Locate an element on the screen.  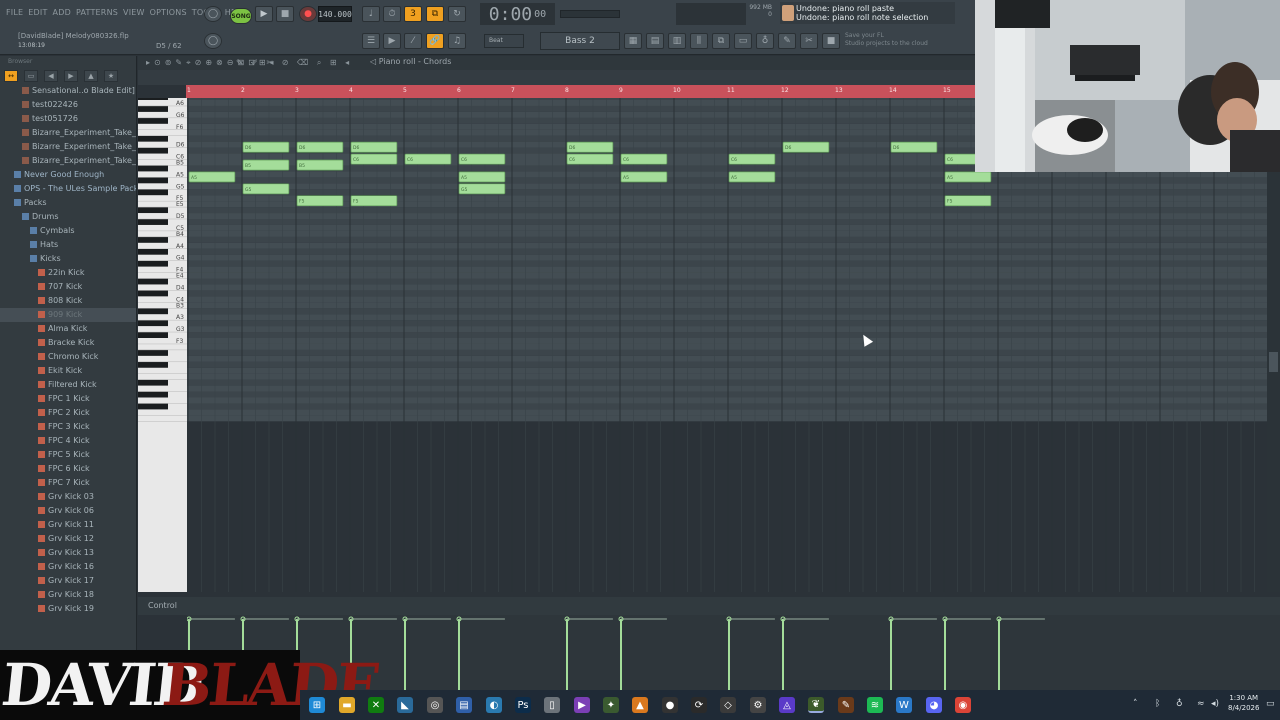
edit-tools: ✎ ✐ ✂ ⊘ ⌫ ⌕ ⊞ ◂ is located at coordinates (294, 63).